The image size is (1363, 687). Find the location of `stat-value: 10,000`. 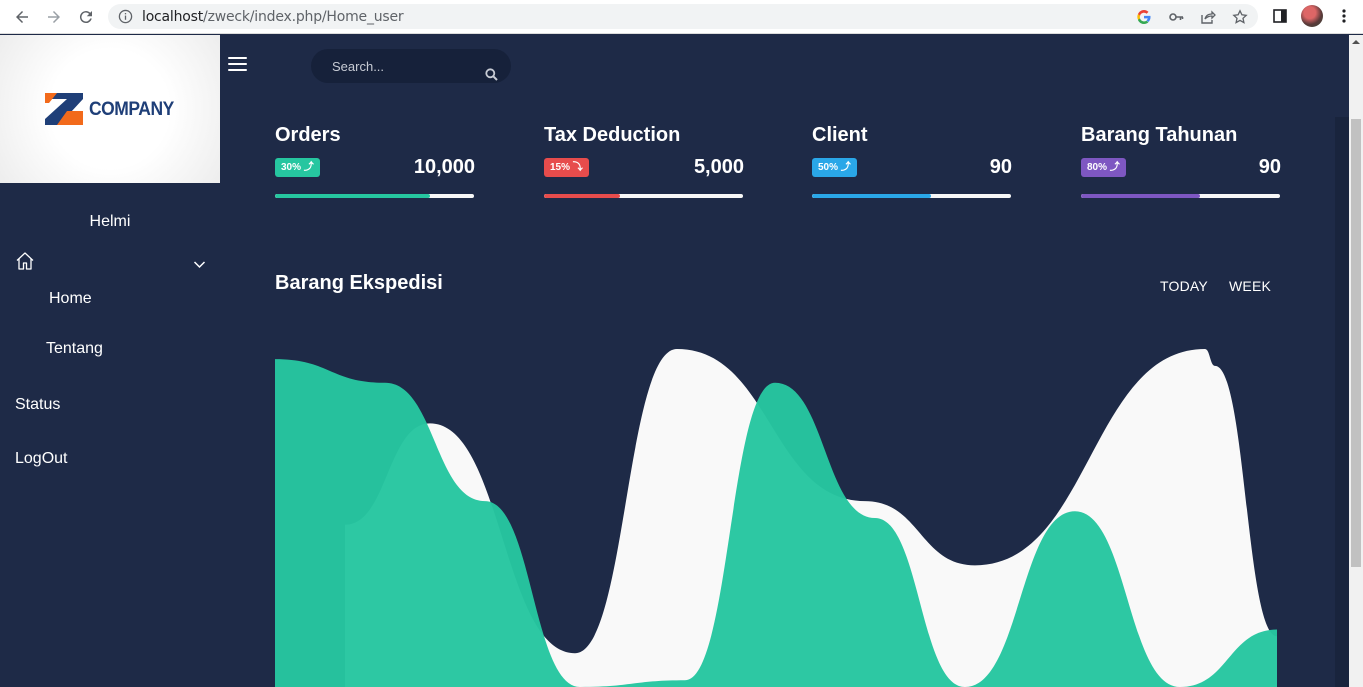

stat-value: 10,000 is located at coordinates (444, 167).